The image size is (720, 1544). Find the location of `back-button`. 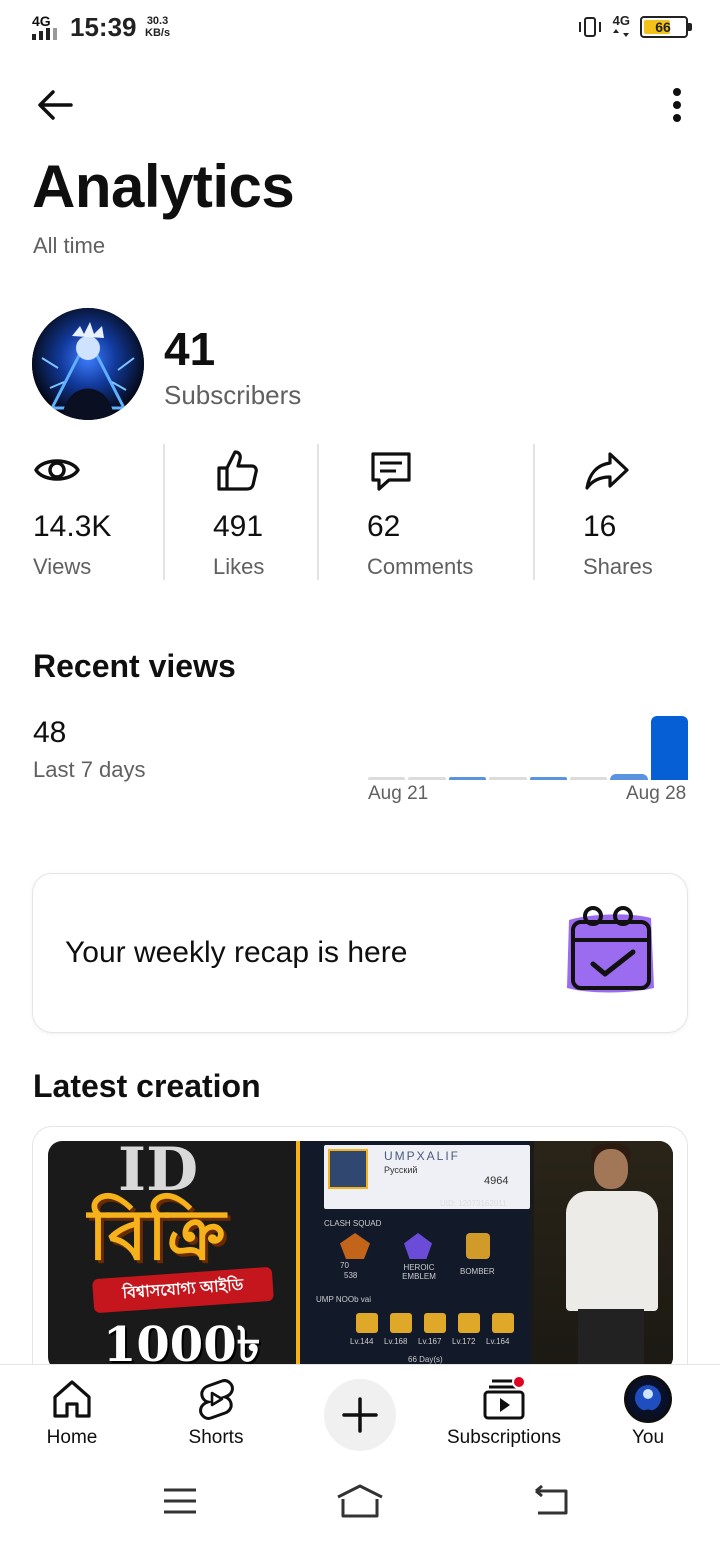

back-button is located at coordinates (55, 105).